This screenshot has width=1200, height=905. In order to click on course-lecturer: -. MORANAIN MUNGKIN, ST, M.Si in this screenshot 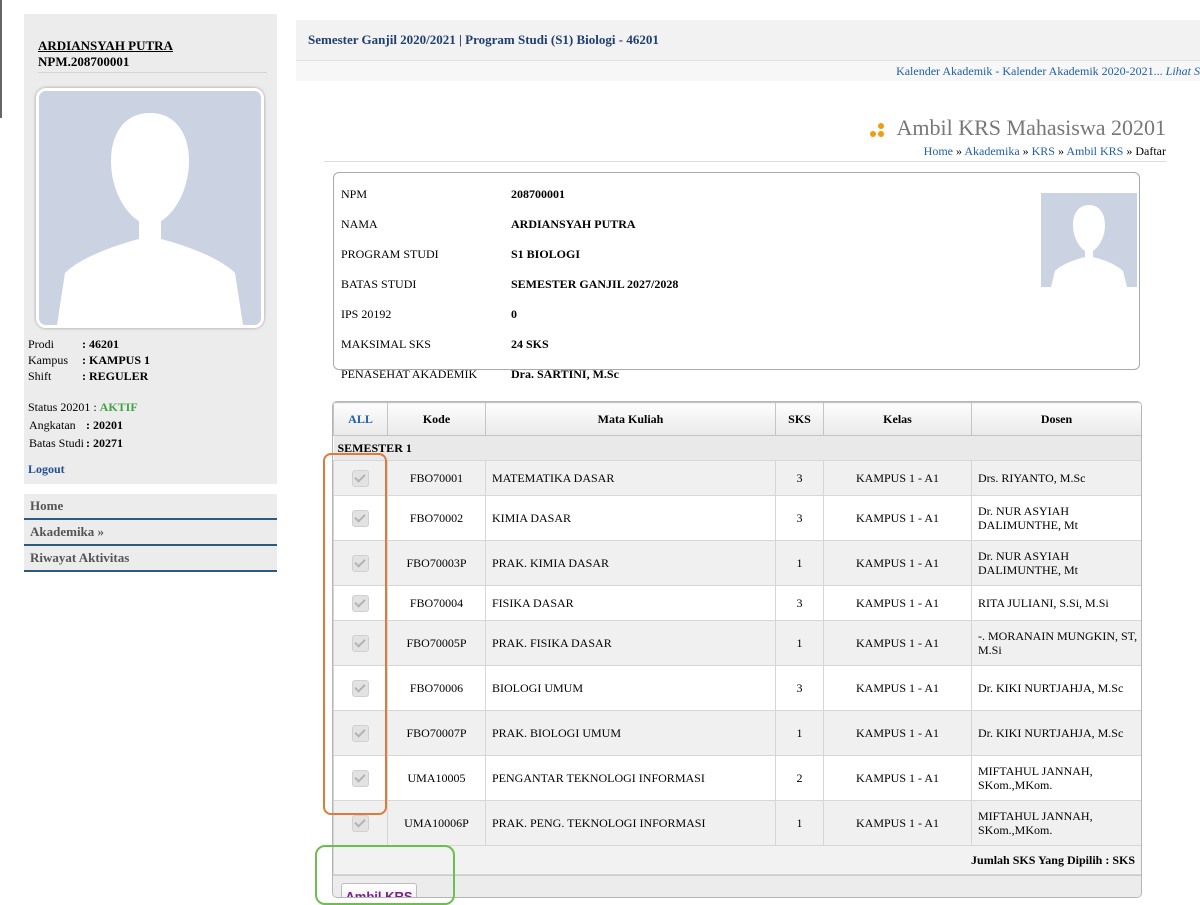, I will do `click(1056, 643)`.